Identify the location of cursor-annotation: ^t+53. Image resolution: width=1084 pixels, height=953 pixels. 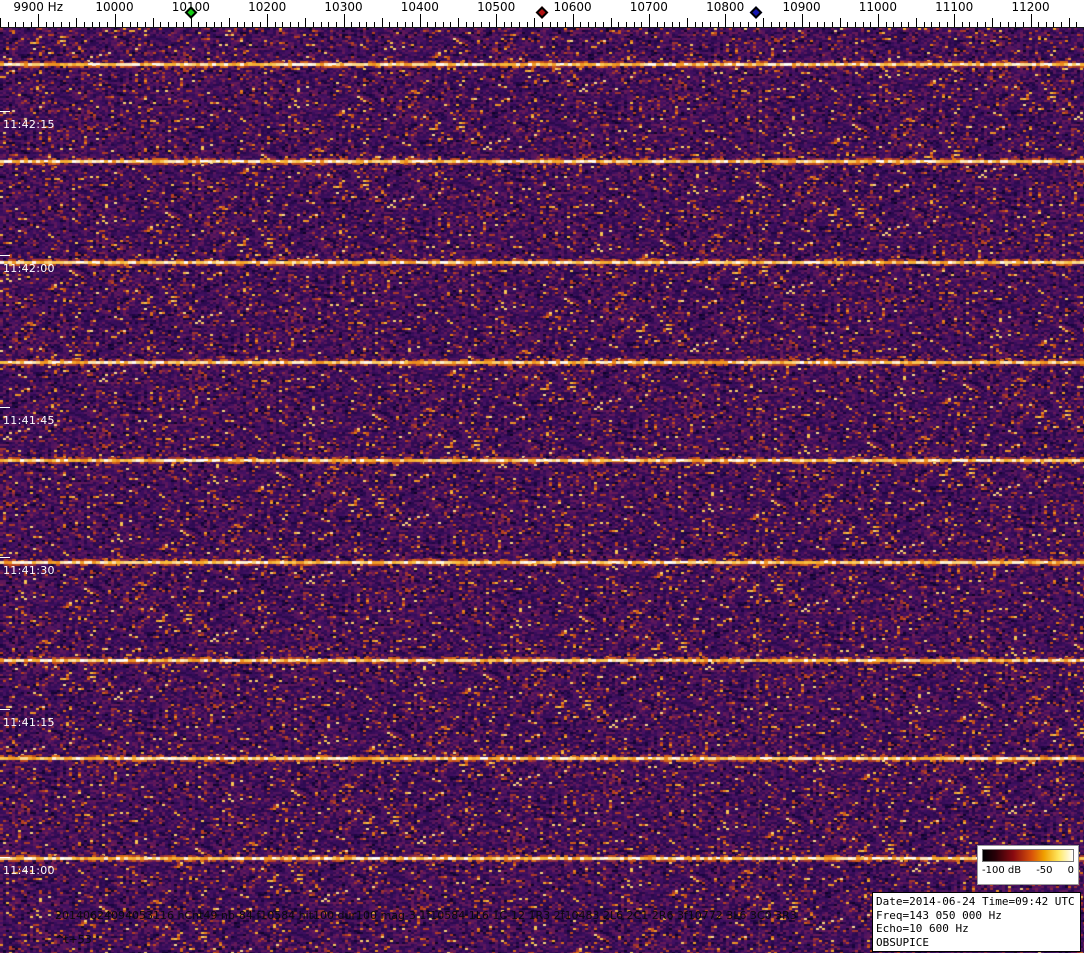
(73, 939).